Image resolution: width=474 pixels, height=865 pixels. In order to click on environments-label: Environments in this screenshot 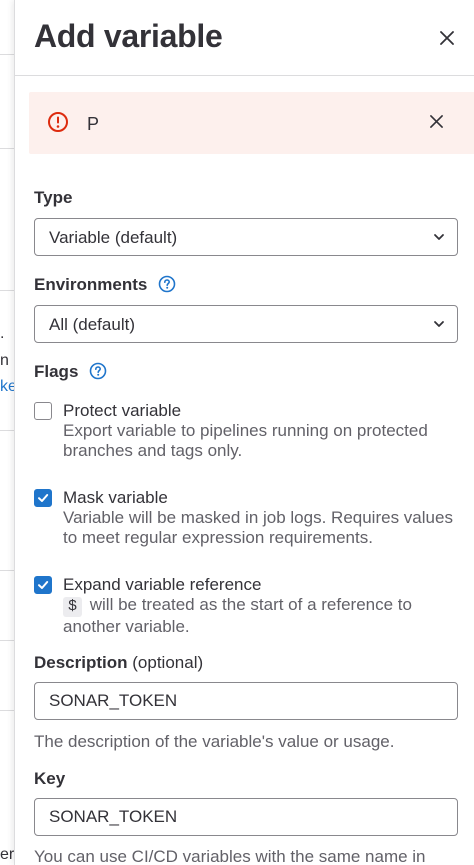, I will do `click(105, 285)`.